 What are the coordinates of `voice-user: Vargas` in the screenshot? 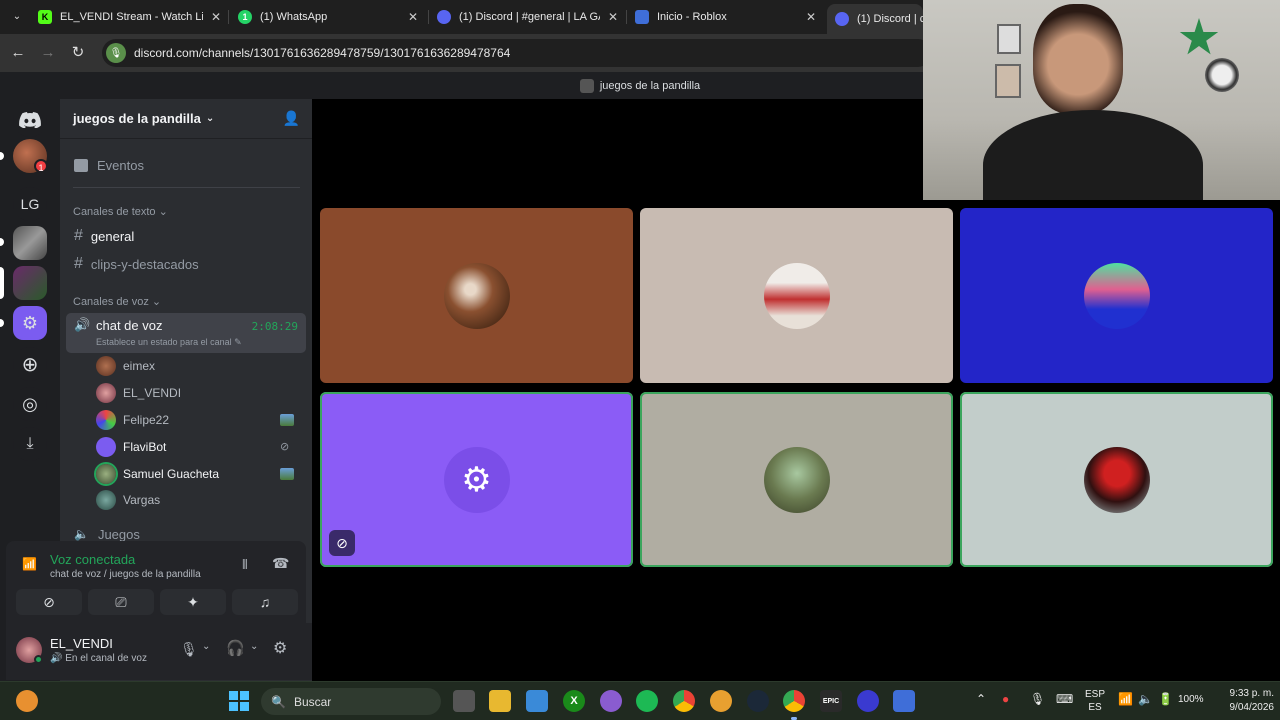 It's located at (198, 500).